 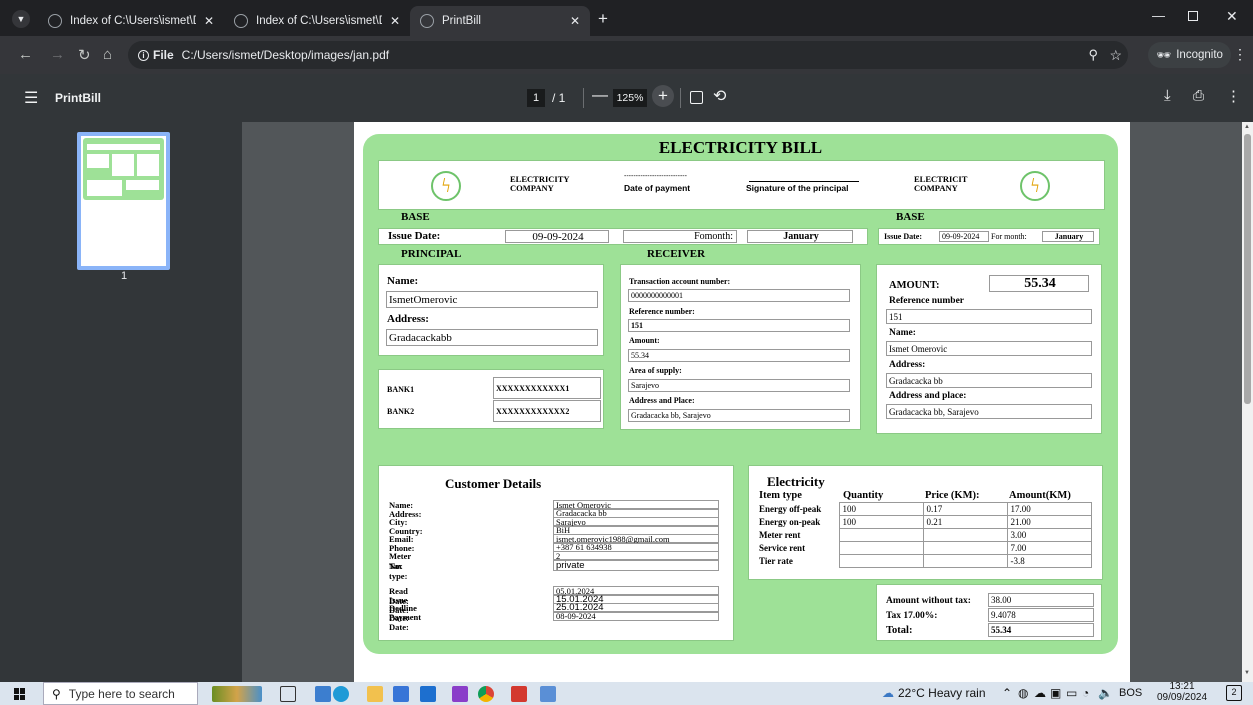 What do you see at coordinates (1182, 692) in the screenshot?
I see `clock: 13:21 09/09/2024` at bounding box center [1182, 692].